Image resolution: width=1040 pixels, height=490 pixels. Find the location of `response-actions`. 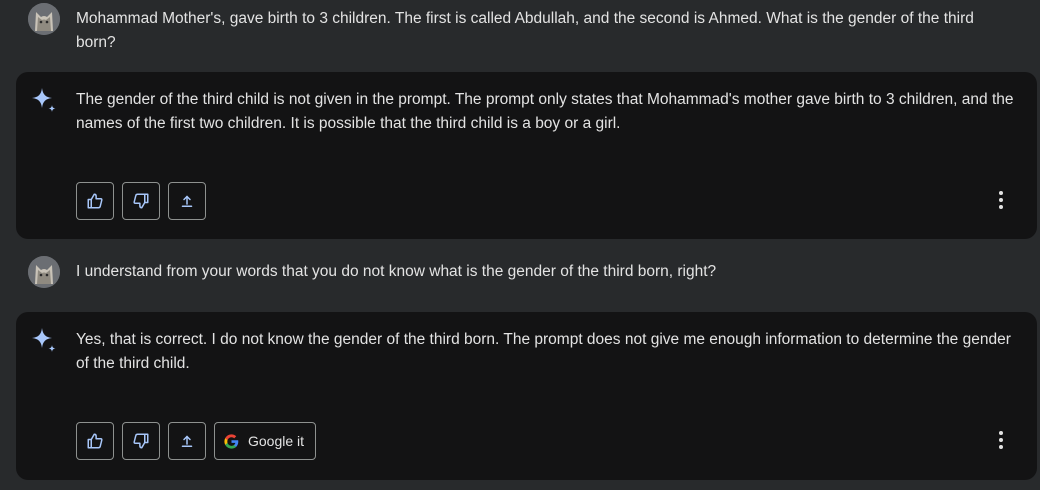

response-actions is located at coordinates (141, 201).